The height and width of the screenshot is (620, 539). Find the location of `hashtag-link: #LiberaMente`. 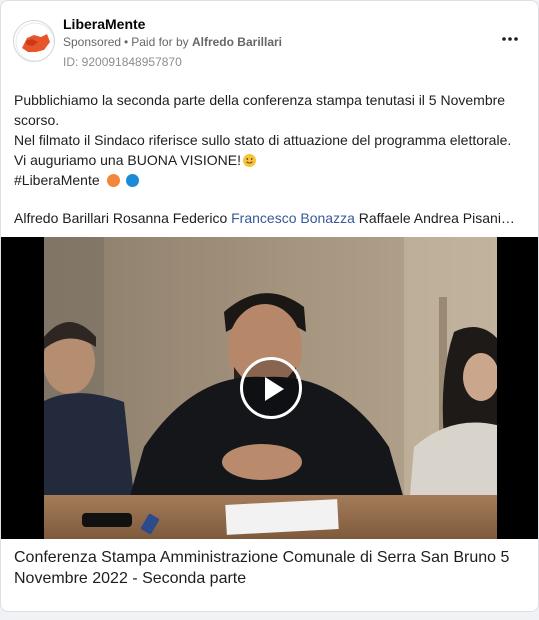

hashtag-link: #LiberaMente is located at coordinates (57, 180).